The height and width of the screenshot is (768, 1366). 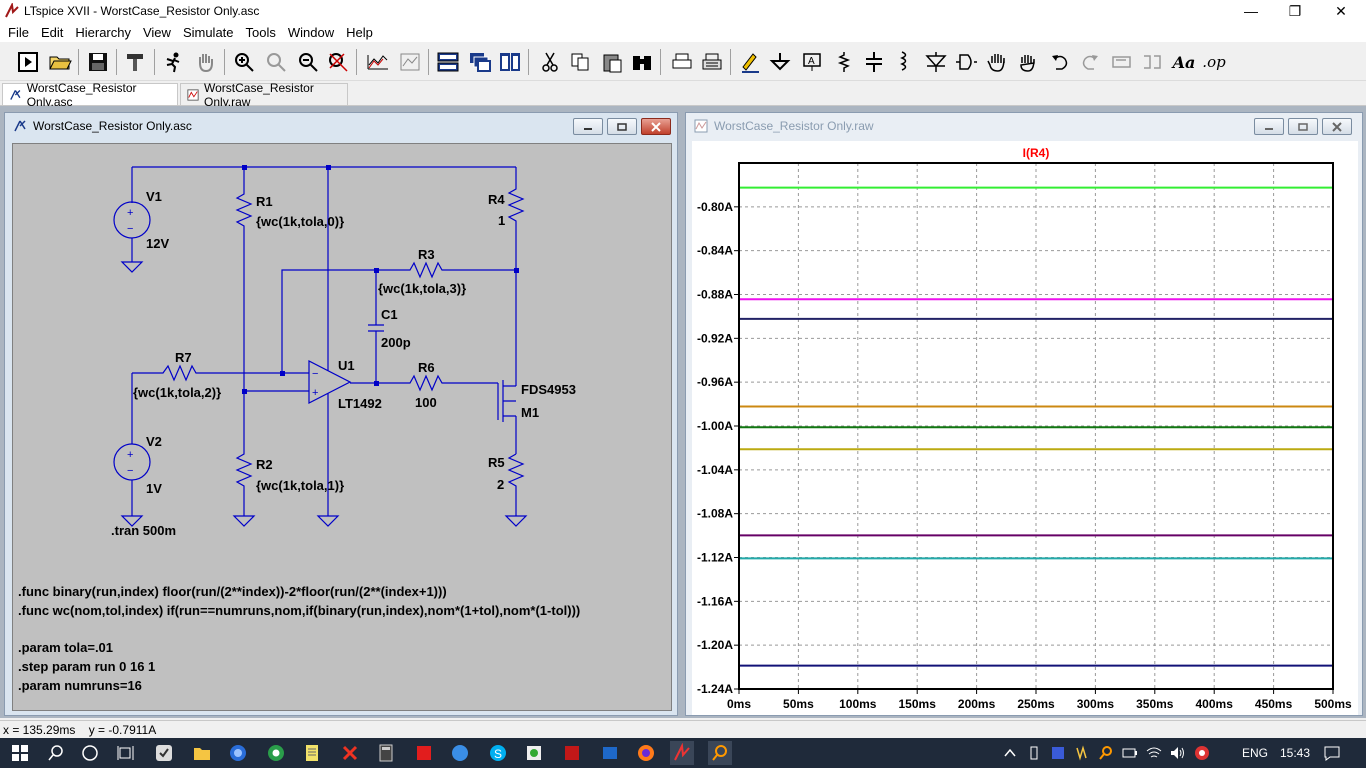 I want to click on find-binoculars-icon, so click(x=642, y=62).